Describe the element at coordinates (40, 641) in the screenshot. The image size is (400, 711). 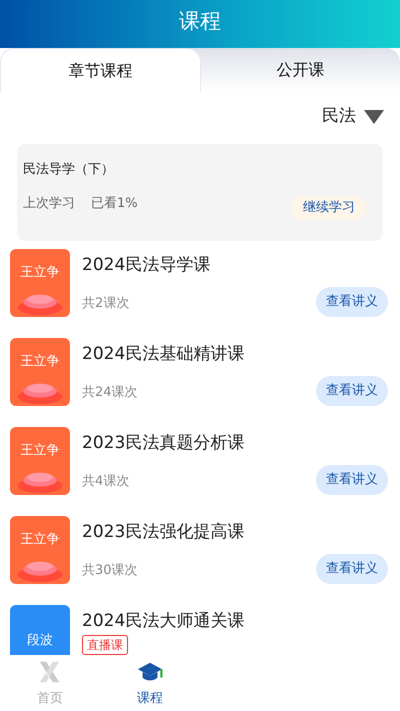
I see `teacher-name: 段波` at that location.